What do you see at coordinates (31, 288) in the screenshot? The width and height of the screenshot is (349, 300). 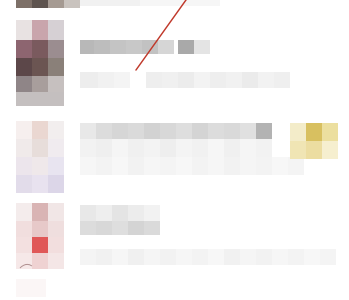 I see `avatar-shadow` at bounding box center [31, 288].